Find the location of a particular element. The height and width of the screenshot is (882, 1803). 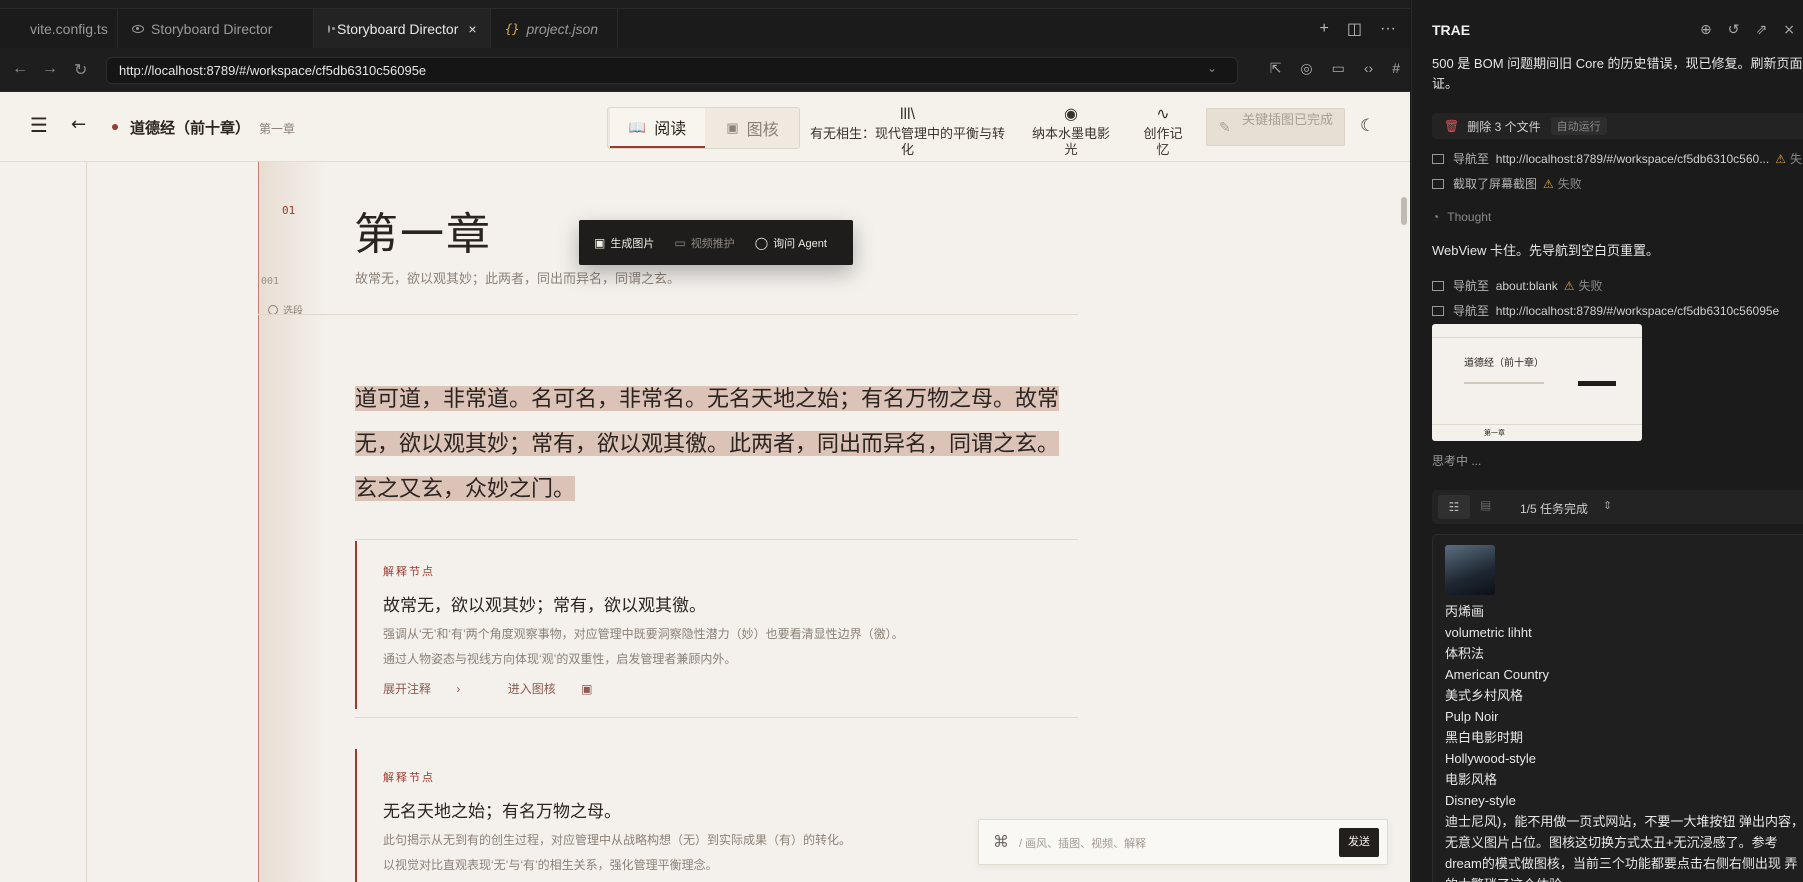

eye-icon is located at coordinates (138, 29).